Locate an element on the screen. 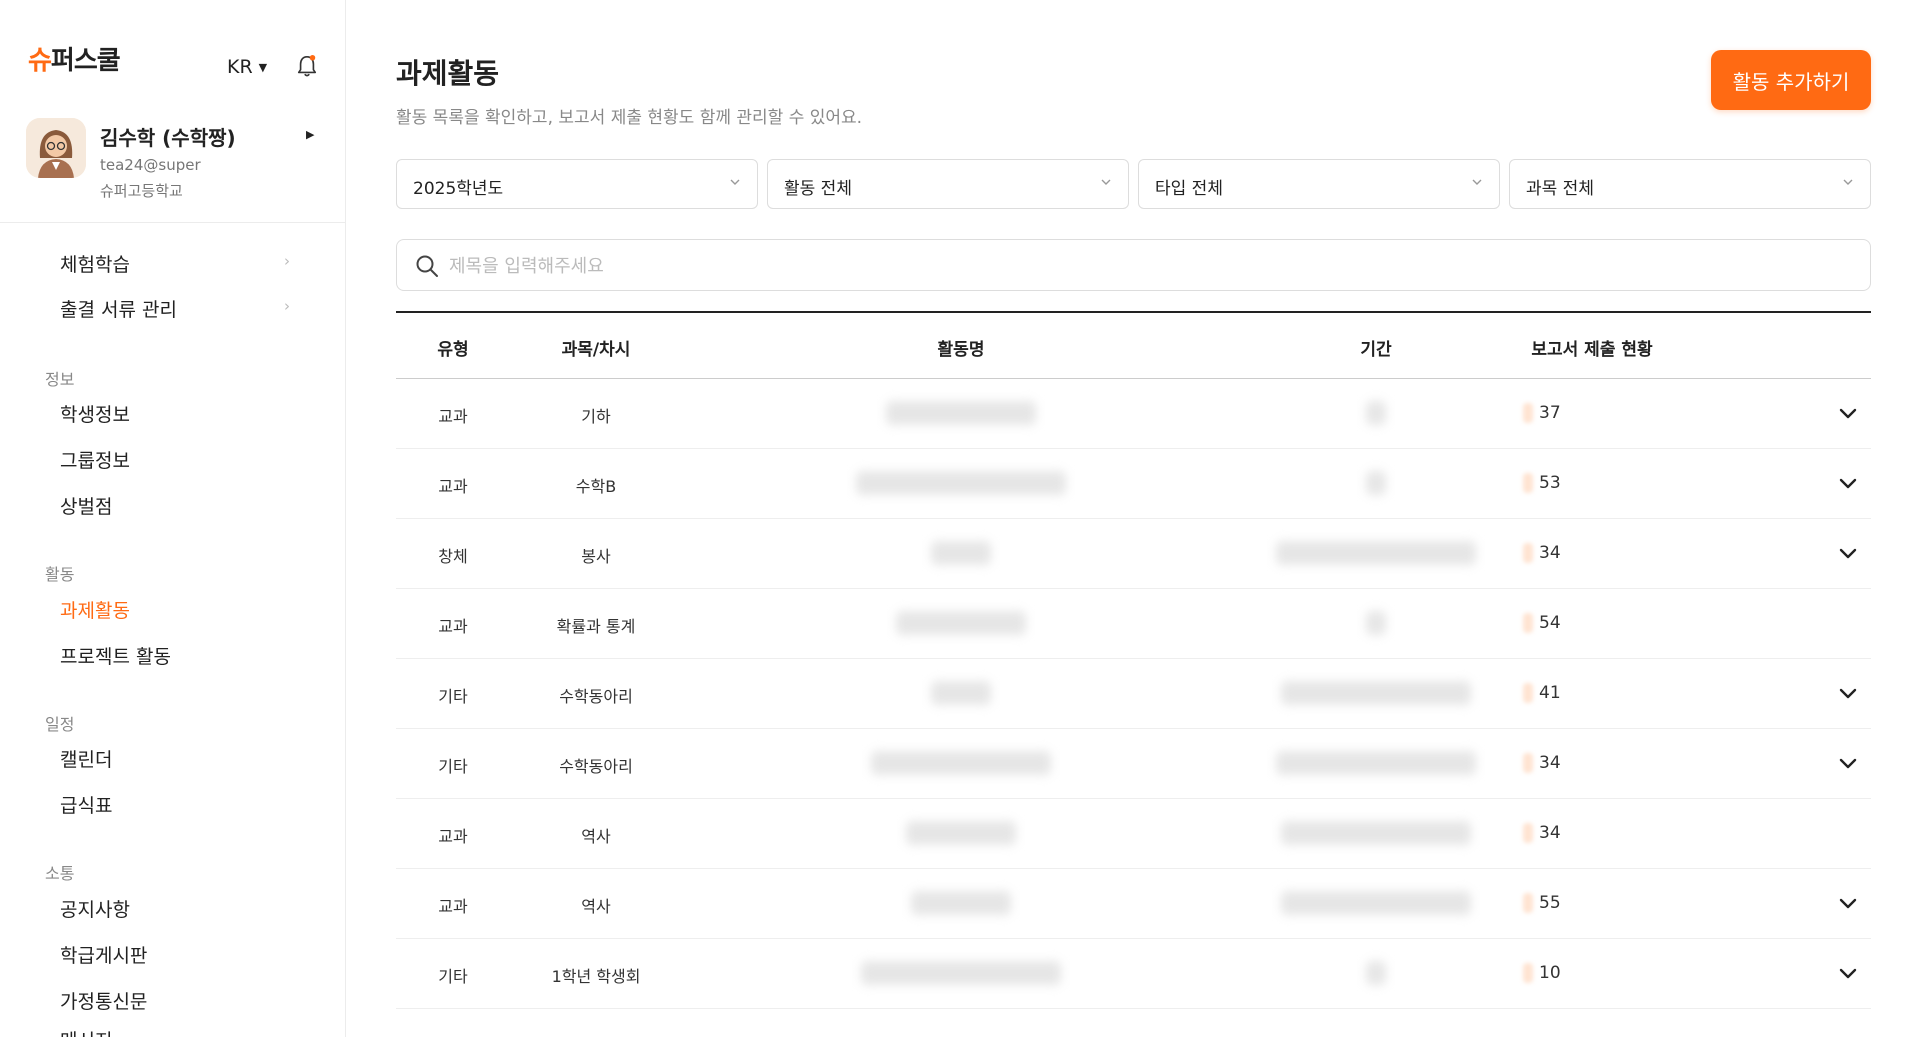 This screenshot has width=1920, height=1037. table-row: 창체 봉사 34 is located at coordinates (1133, 554).